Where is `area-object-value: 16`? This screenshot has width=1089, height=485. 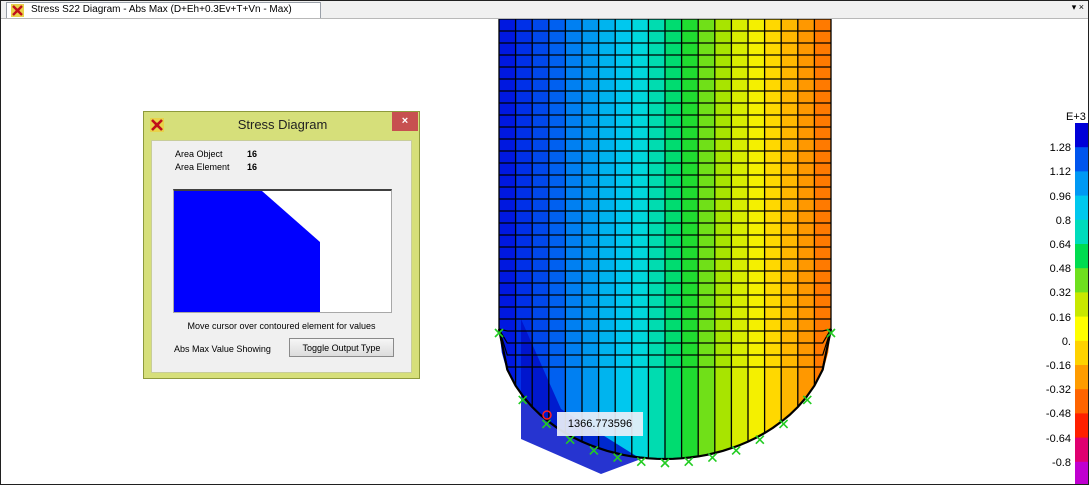
area-object-value: 16 is located at coordinates (252, 154).